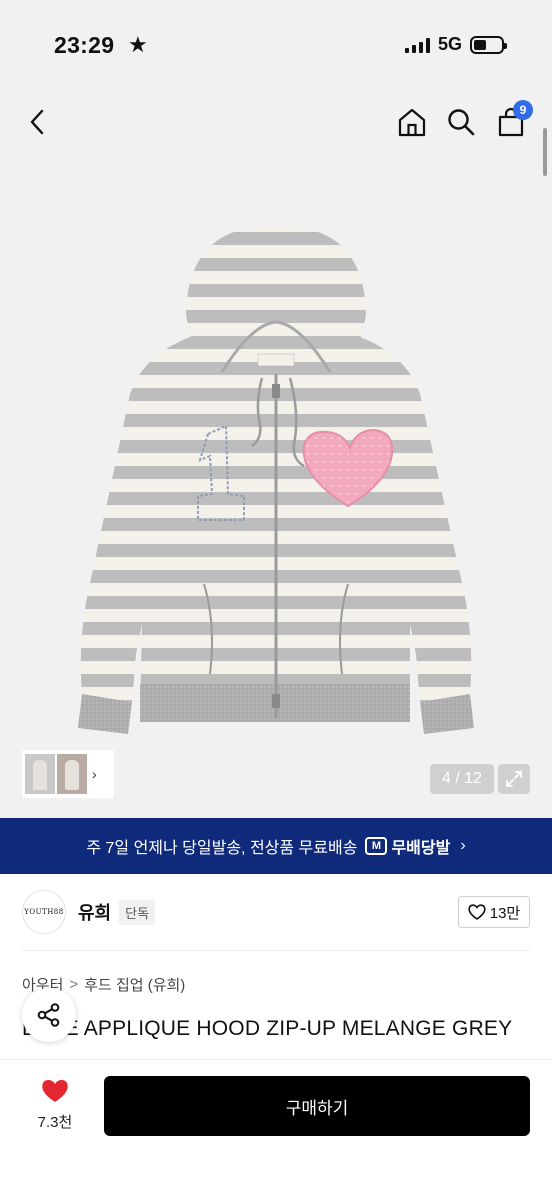  Describe the element at coordinates (134, 984) in the screenshot. I see `breadcrumb-subcategory: 후드 집업 (유희)` at that location.